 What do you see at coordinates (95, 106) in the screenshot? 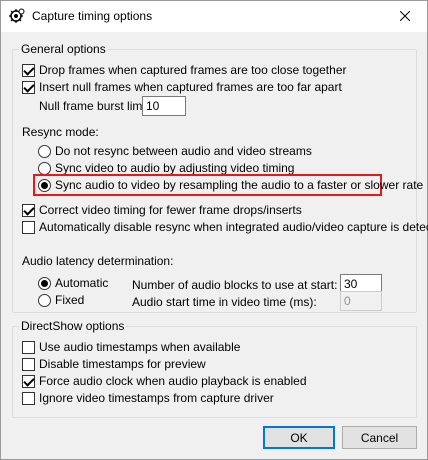
I see `null-burst-label: Null frame burst limit:` at bounding box center [95, 106].